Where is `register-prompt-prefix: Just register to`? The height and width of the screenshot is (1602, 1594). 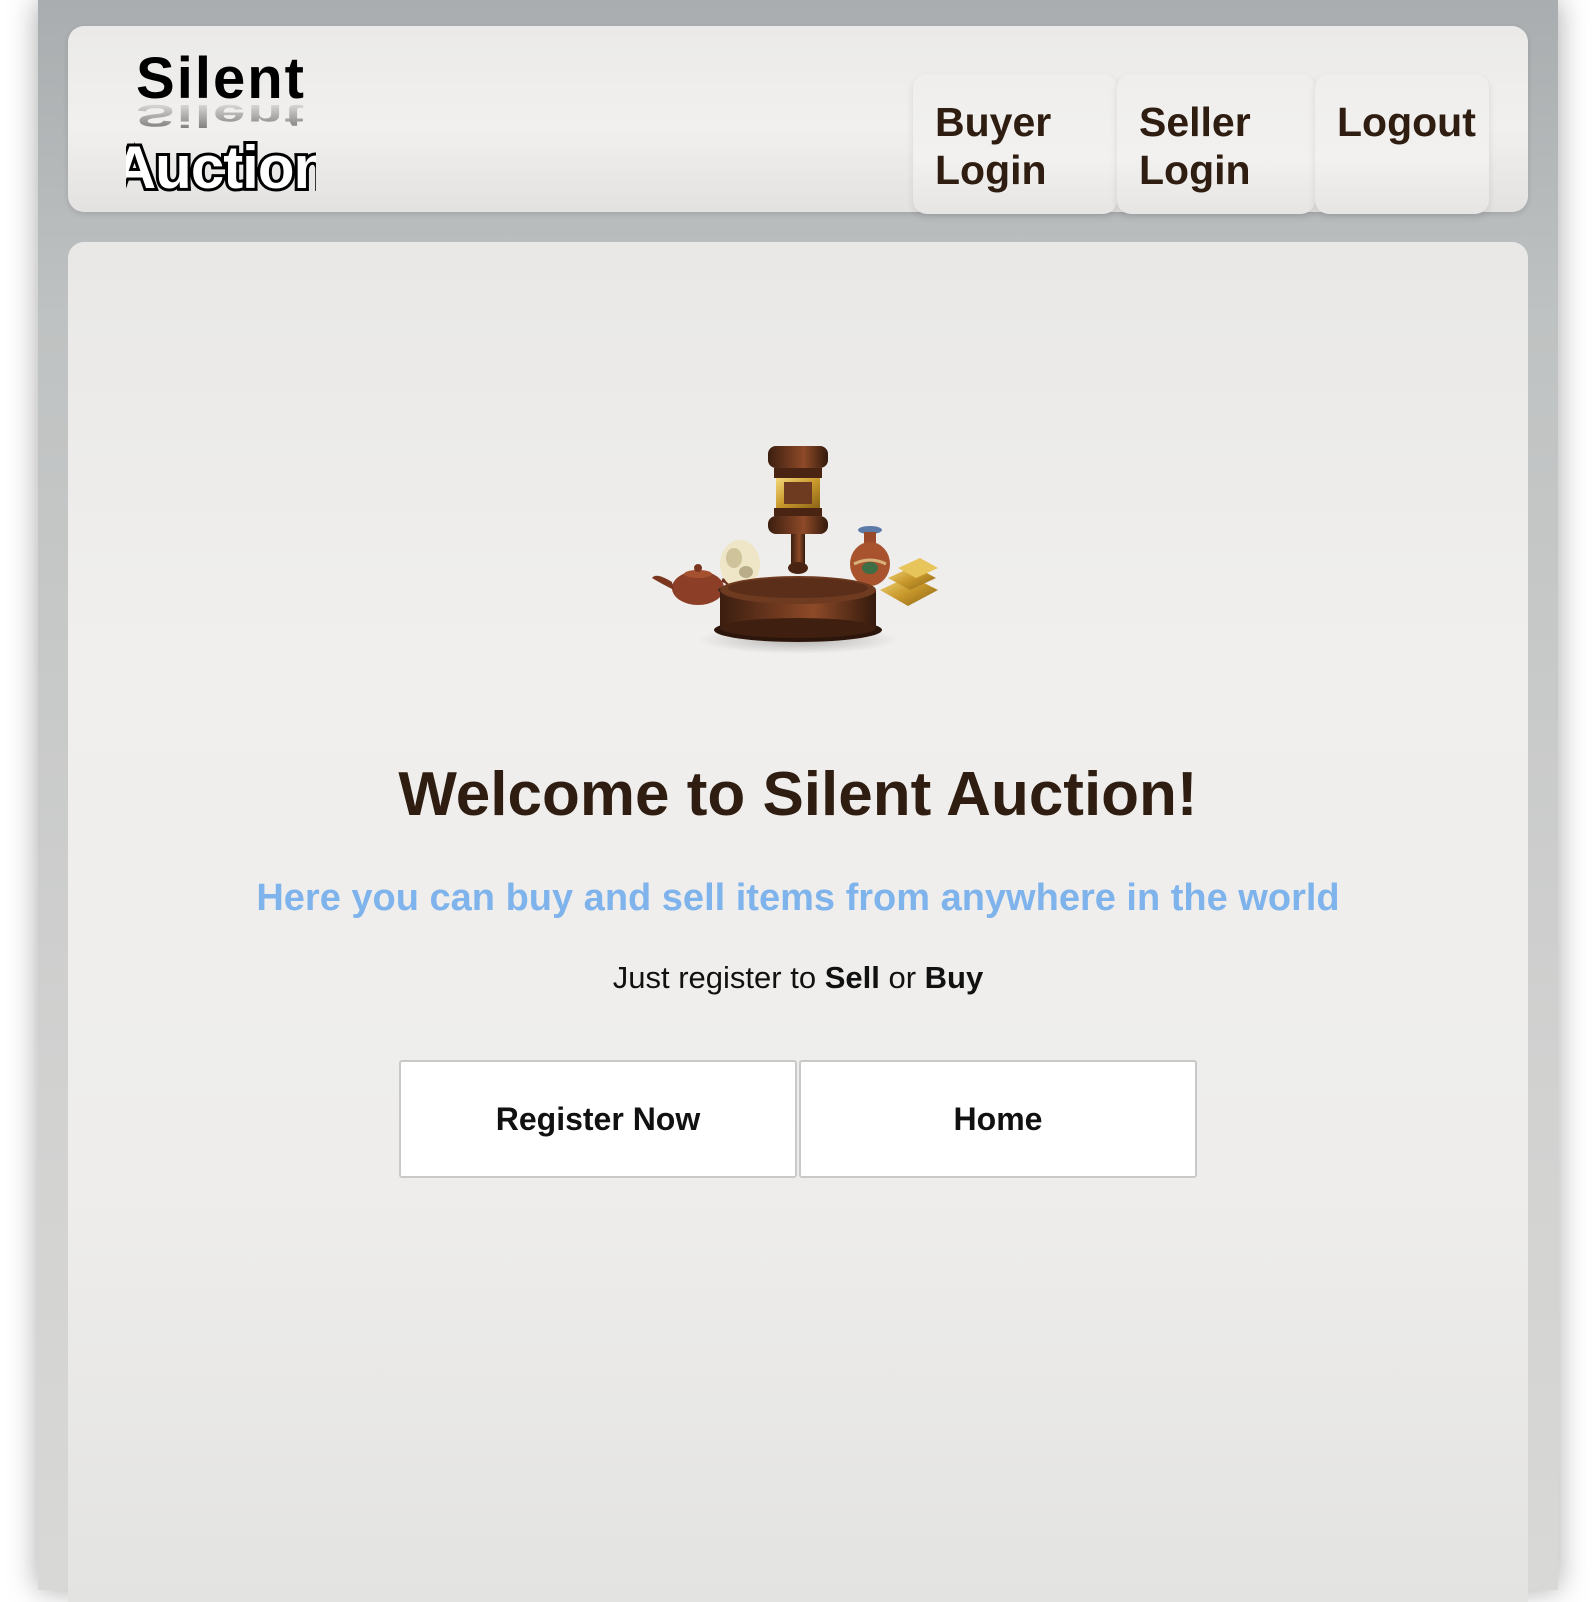
register-prompt-prefix: Just register to is located at coordinates (718, 977).